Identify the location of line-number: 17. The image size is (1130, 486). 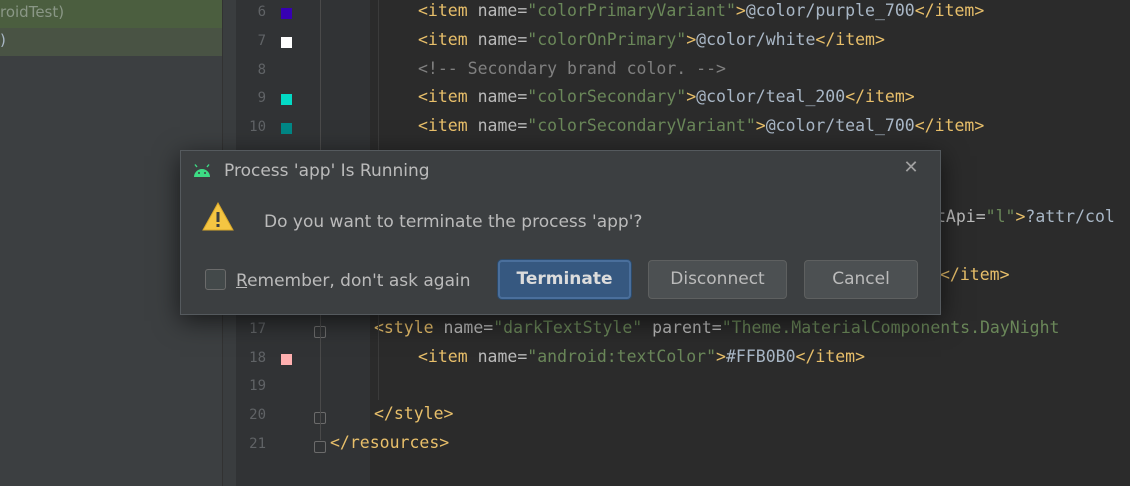
(257, 328).